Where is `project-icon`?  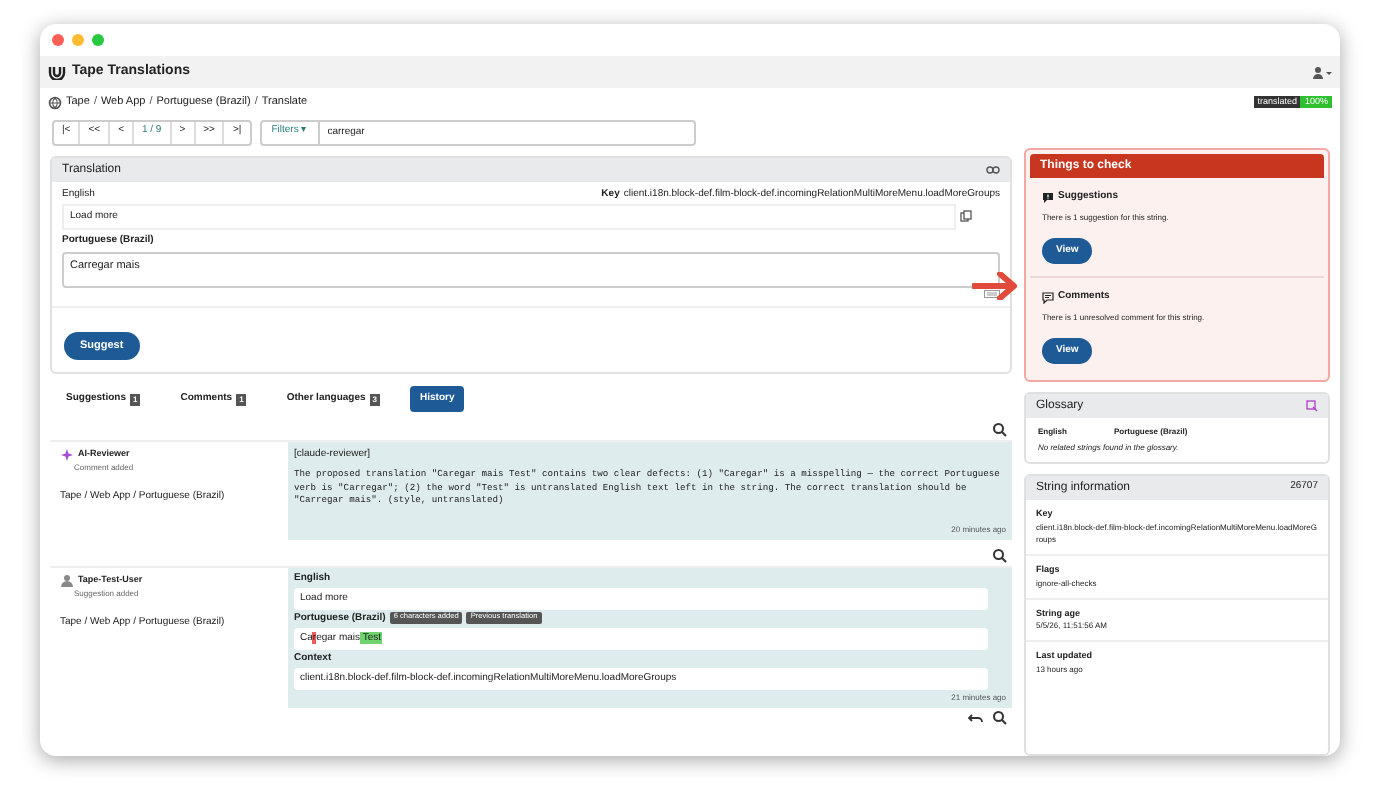 project-icon is located at coordinates (55, 102).